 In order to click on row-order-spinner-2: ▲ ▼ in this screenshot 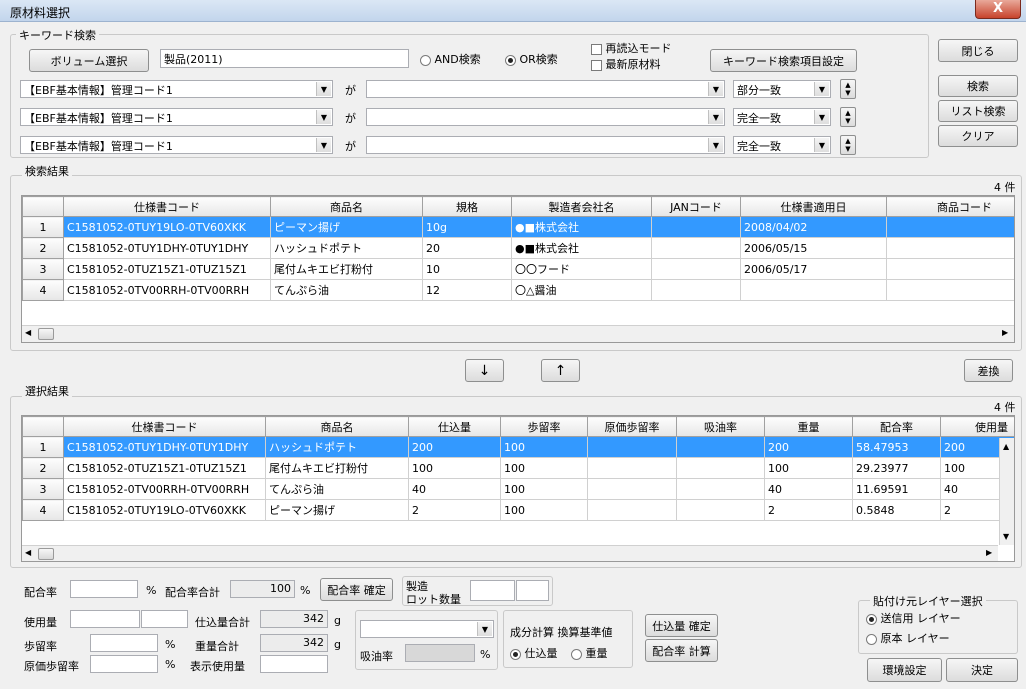, I will do `click(848, 117)`.